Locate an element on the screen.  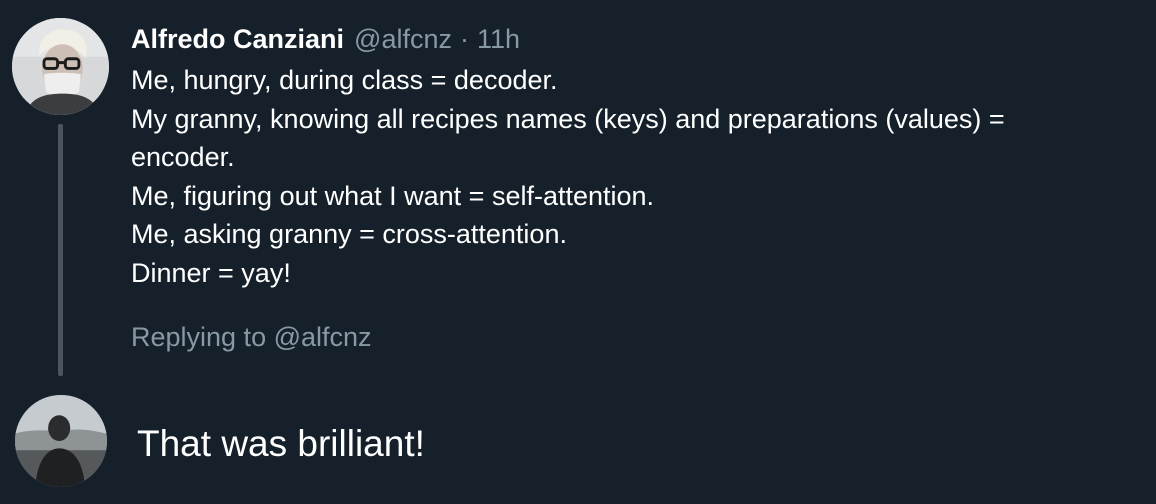
replying-to-handle: @alfcnz is located at coordinates (323, 337).